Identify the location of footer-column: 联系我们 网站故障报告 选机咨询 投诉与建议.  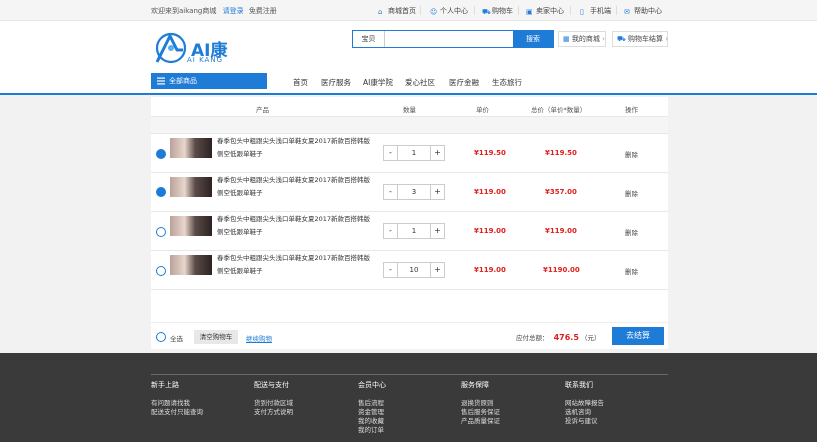
(584, 403).